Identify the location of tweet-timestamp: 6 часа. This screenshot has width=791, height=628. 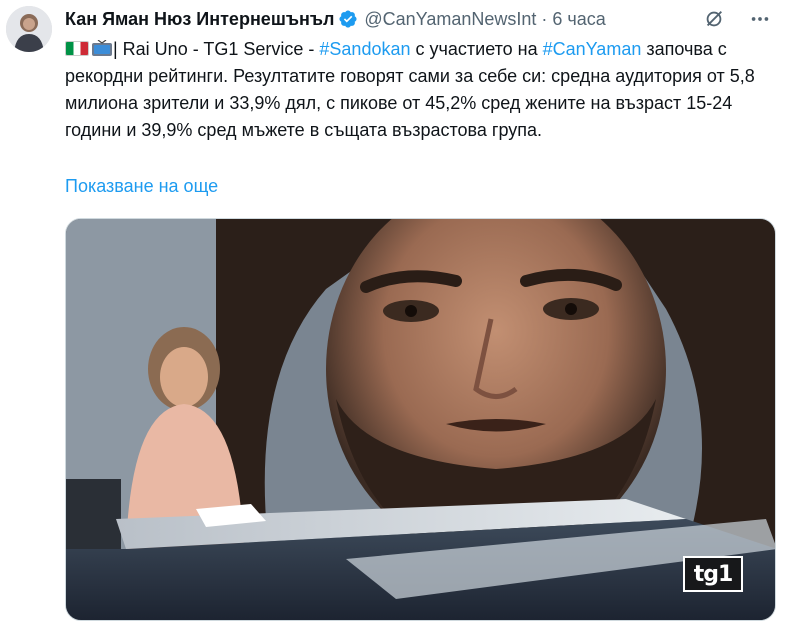
(578, 19).